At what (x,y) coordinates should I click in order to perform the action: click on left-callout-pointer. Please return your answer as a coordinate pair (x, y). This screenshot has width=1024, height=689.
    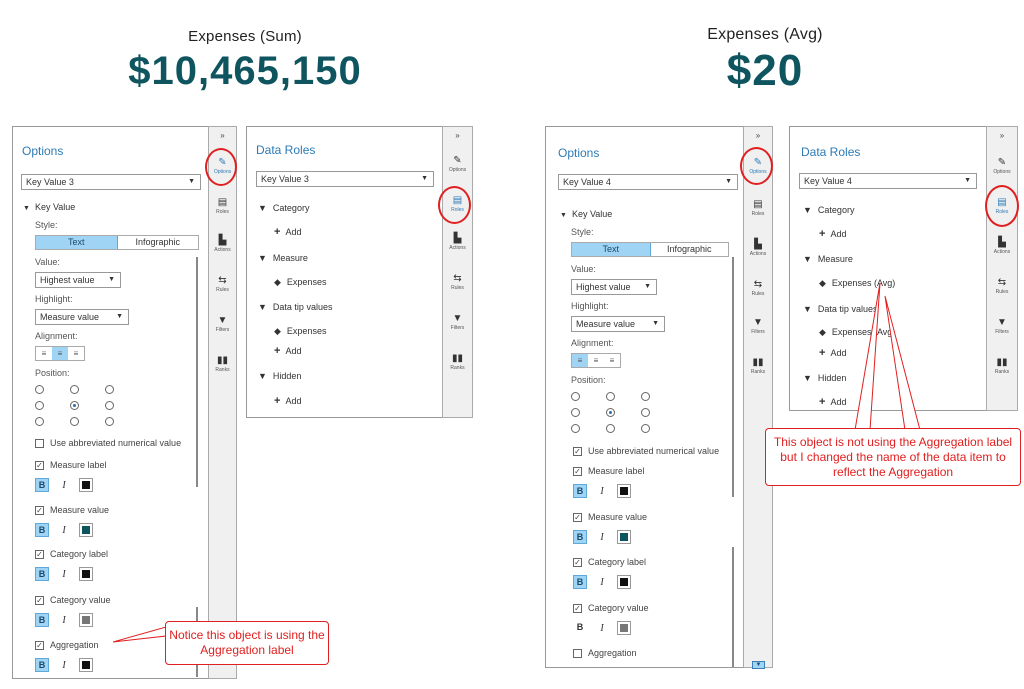
    Looking at the image, I should click on (139, 634).